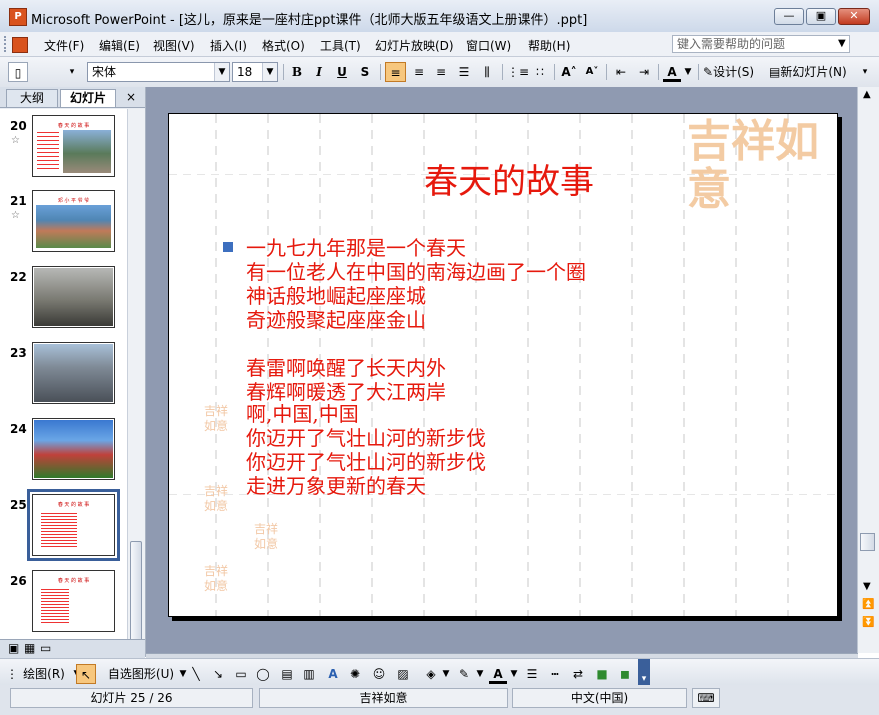 The width and height of the screenshot is (879, 715). I want to click on thumbnail-scrollbar, so click(136, 375).